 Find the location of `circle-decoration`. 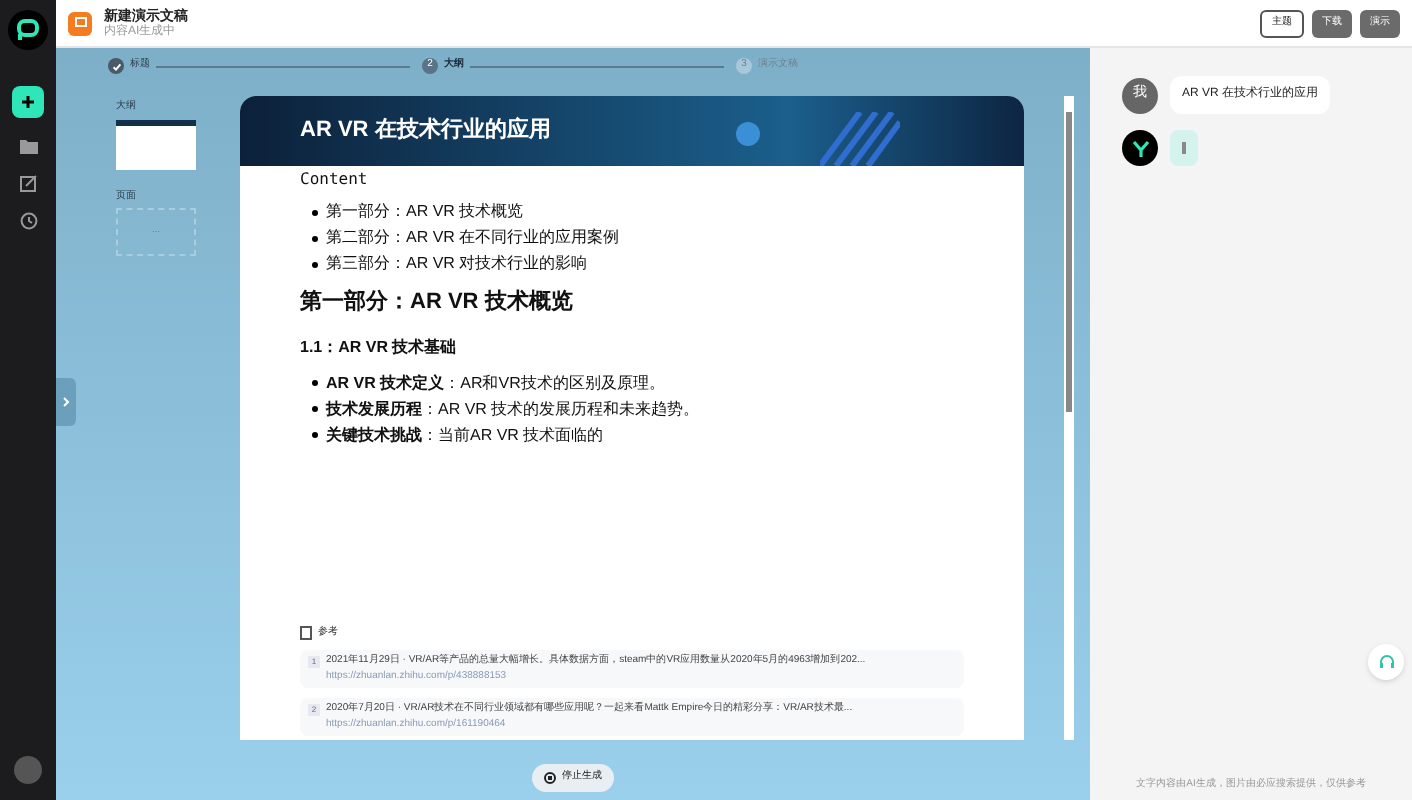

circle-decoration is located at coordinates (748, 134).